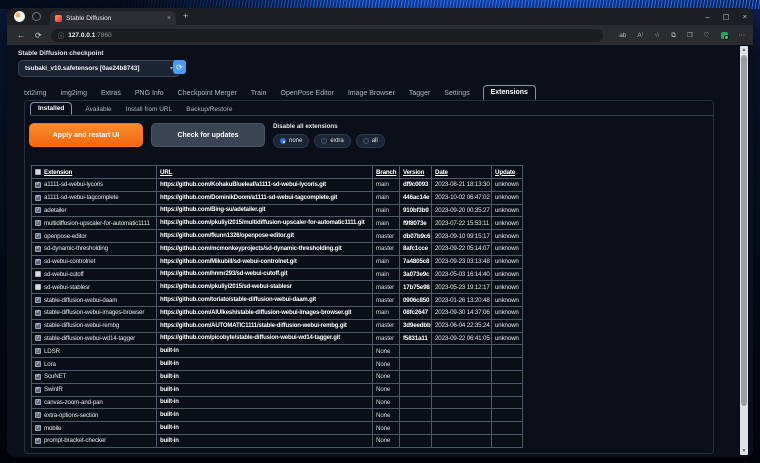 Image resolution: width=760 pixels, height=463 pixels. What do you see at coordinates (371, 93) in the screenshot?
I see `tab-image-browser: Image Browser` at bounding box center [371, 93].